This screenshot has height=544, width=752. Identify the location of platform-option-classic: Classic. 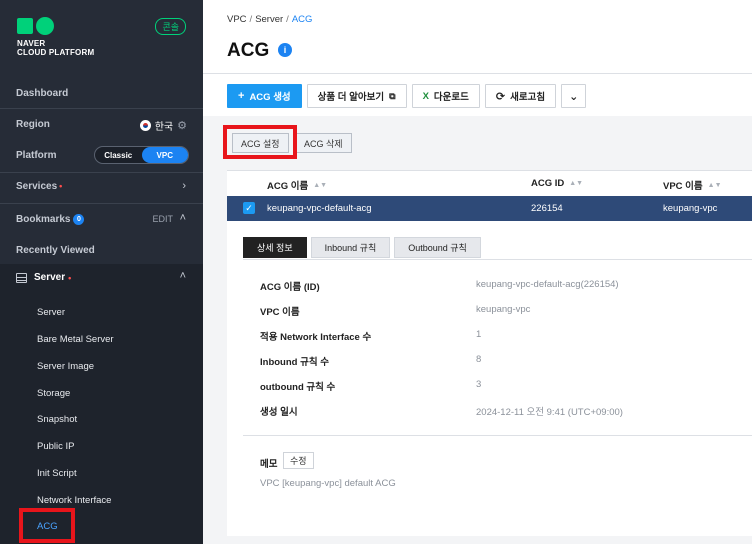
(118, 155).